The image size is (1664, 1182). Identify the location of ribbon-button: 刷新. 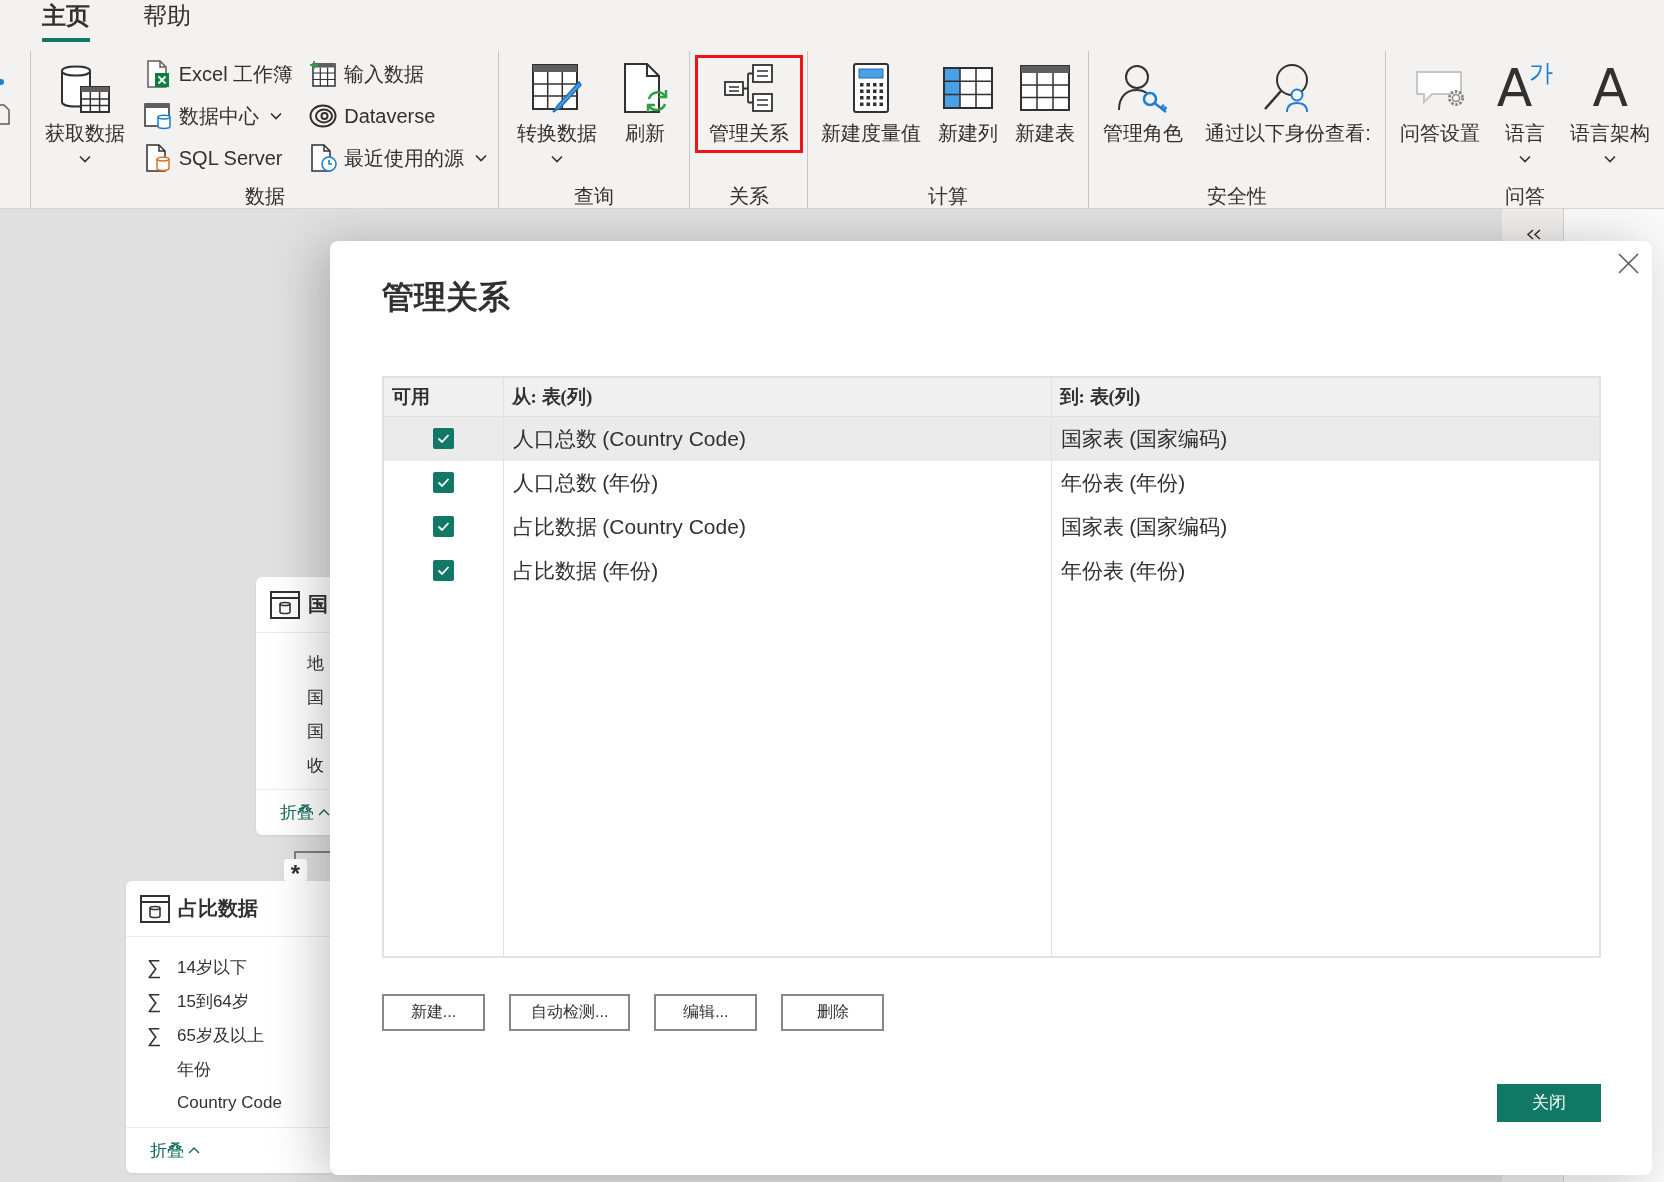
(645, 104).